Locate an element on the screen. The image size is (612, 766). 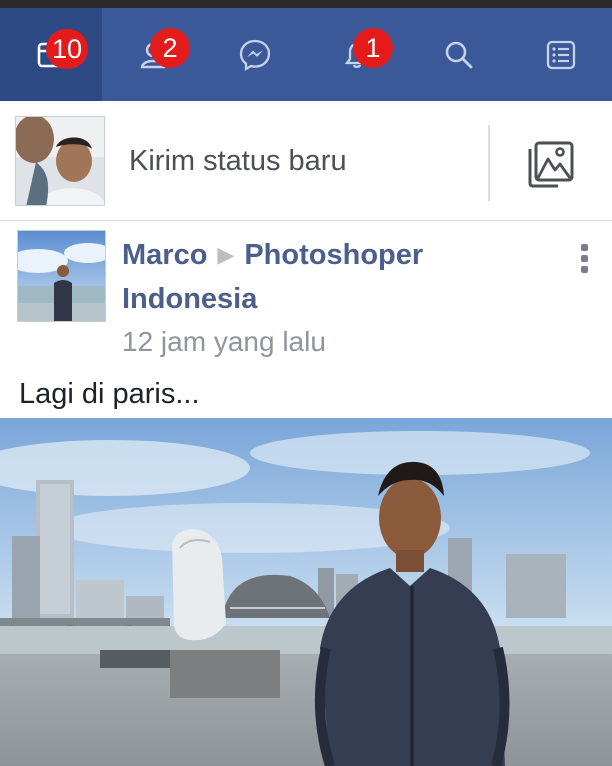
post-author-avatar is located at coordinates (61, 276).